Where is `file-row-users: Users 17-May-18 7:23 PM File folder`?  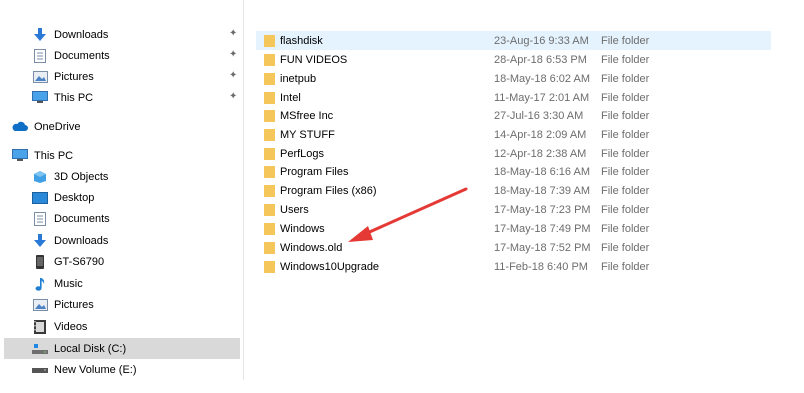
file-row-users: Users 17-May-18 7:23 PM File folder is located at coordinates (513, 209).